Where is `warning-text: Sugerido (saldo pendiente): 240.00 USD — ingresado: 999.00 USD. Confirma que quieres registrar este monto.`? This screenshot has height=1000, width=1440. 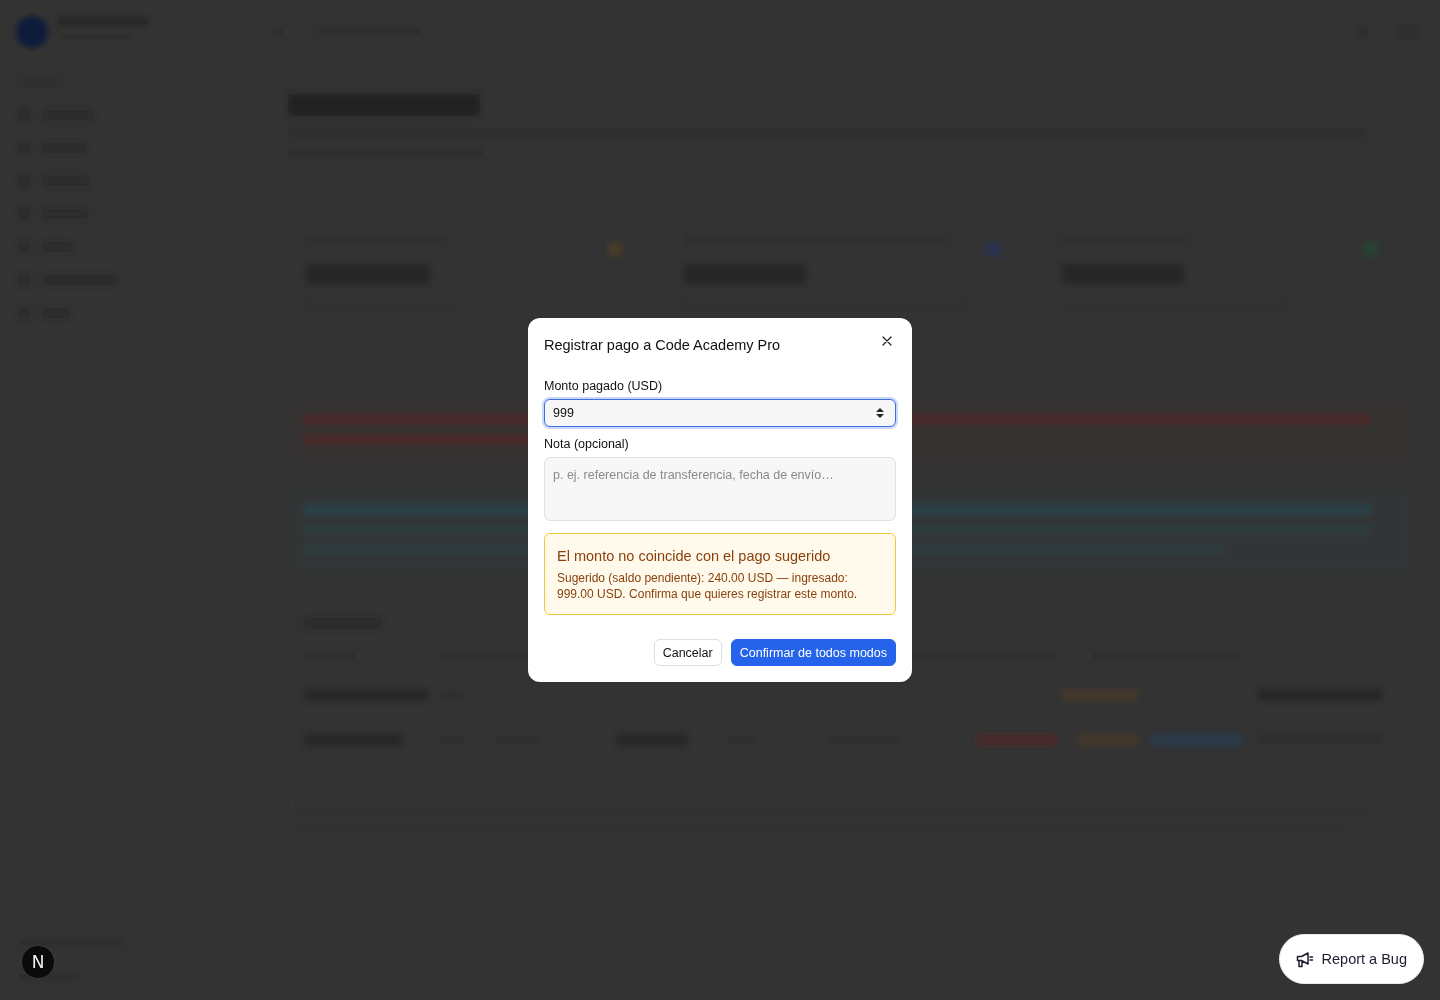 warning-text: Sugerido (saldo pendiente): 240.00 USD — ingresado: 999.00 USD. Confirma que quieres registrar este monto. is located at coordinates (708, 586).